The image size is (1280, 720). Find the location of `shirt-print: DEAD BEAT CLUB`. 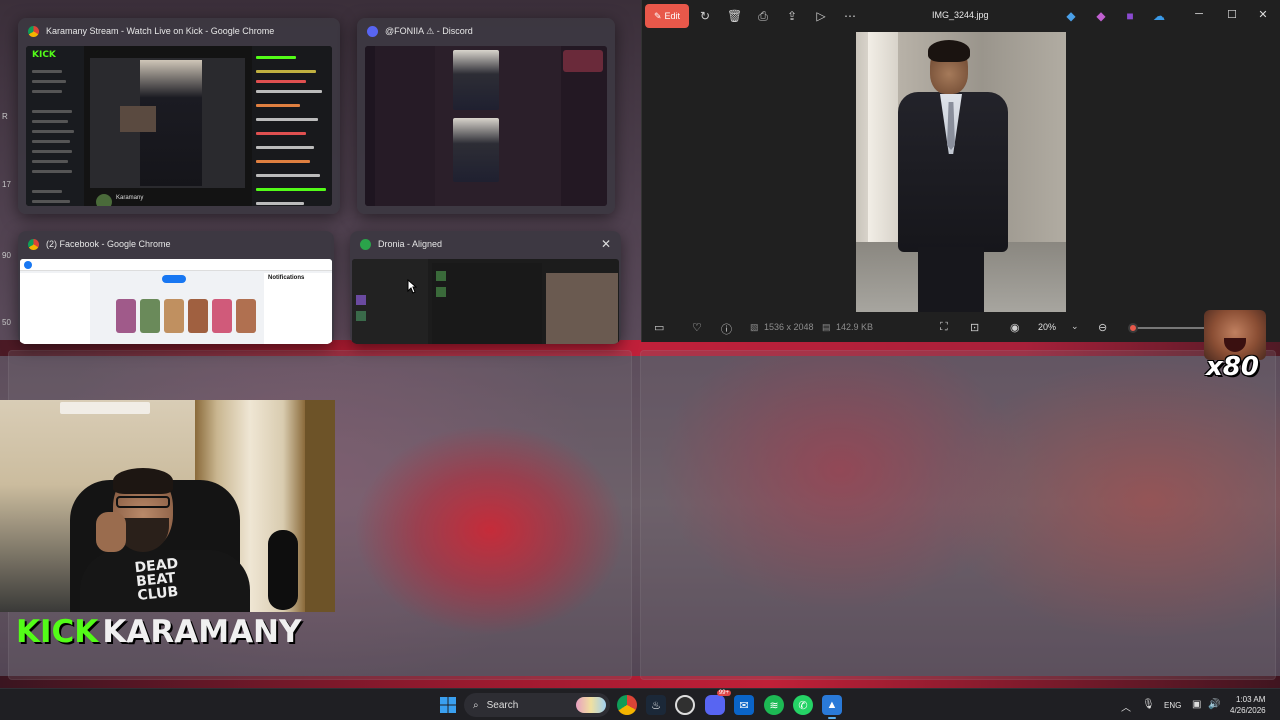

shirt-print: DEAD BEAT CLUB is located at coordinates (156, 580).